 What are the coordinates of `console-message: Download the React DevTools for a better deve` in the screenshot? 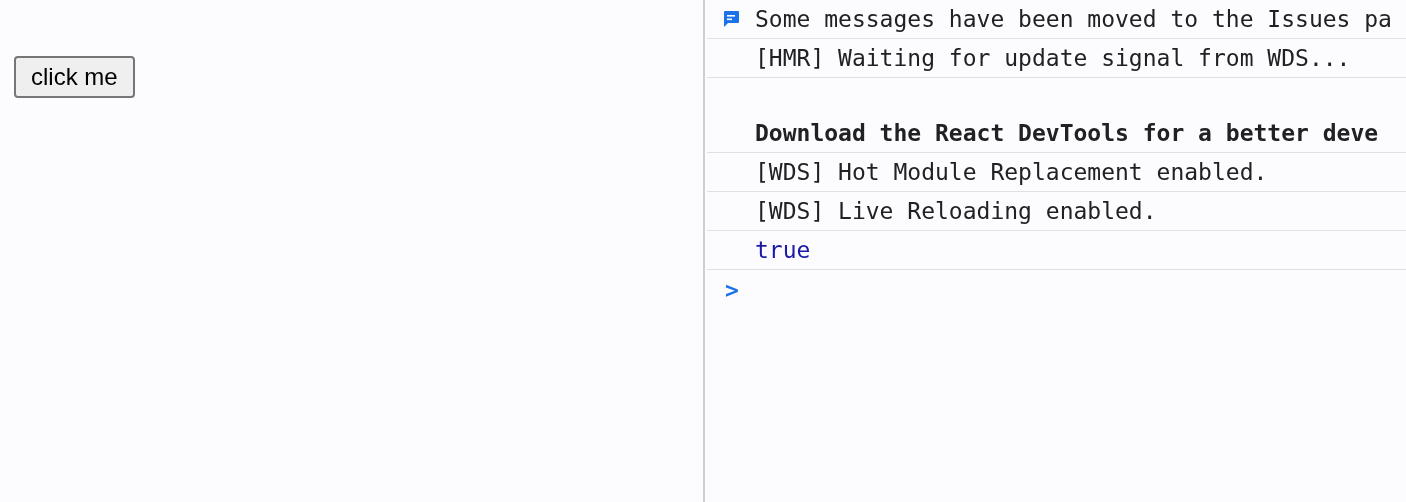 It's located at (1067, 133).